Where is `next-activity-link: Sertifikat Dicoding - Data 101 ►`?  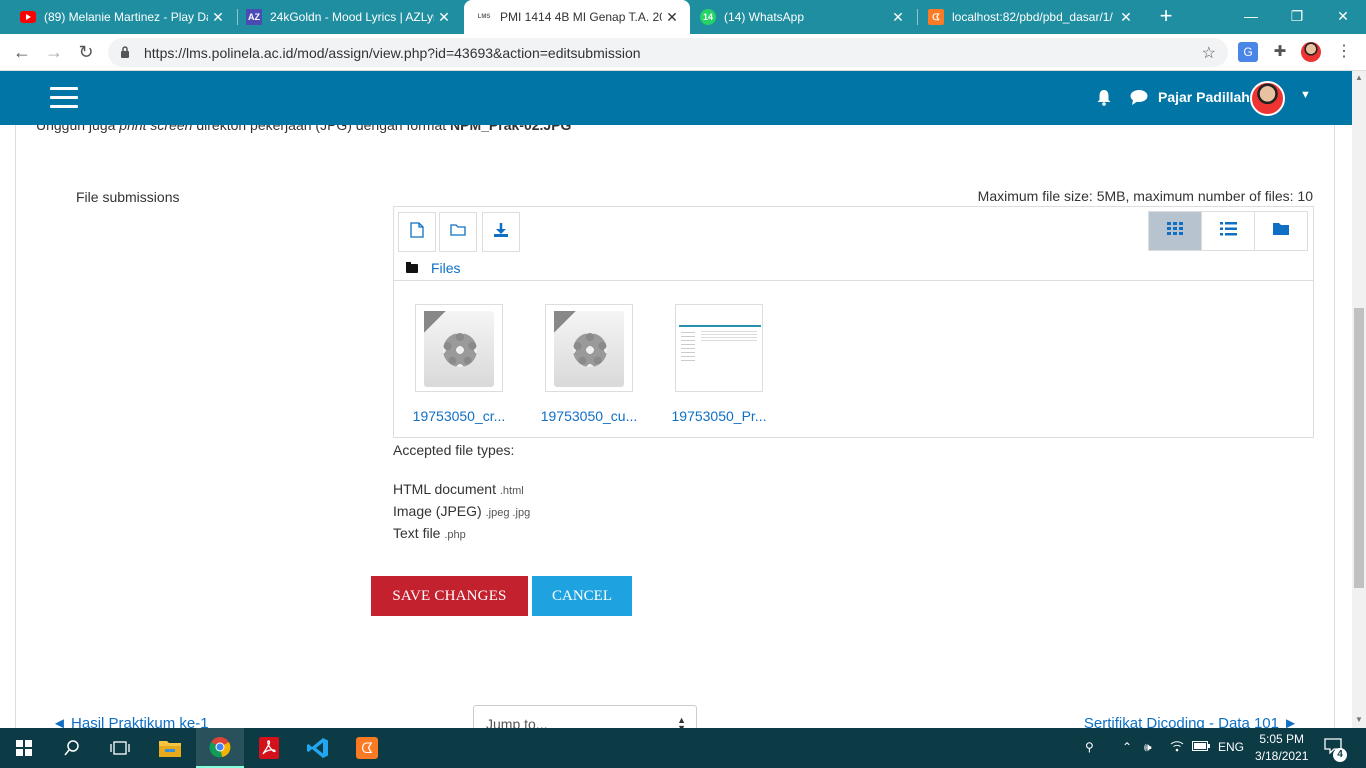 next-activity-link: Sertifikat Dicoding - Data 101 ► is located at coordinates (1191, 721).